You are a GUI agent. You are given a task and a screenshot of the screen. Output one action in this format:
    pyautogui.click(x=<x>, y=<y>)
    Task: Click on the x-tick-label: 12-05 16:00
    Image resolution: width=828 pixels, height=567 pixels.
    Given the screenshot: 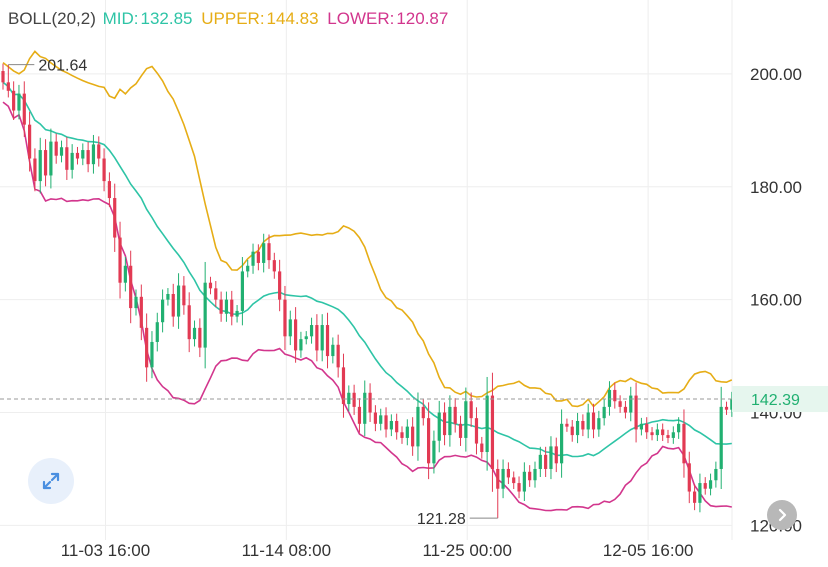 What is the action you would take?
    pyautogui.click(x=648, y=550)
    